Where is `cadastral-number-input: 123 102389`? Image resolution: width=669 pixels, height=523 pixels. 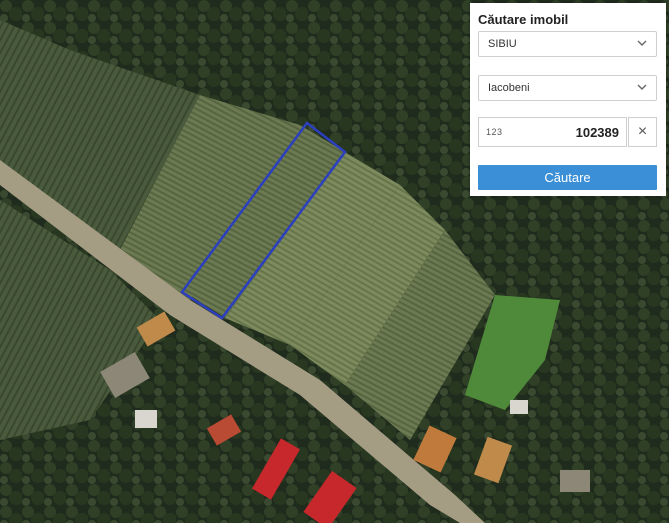 cadastral-number-input: 123 102389 is located at coordinates (552, 132).